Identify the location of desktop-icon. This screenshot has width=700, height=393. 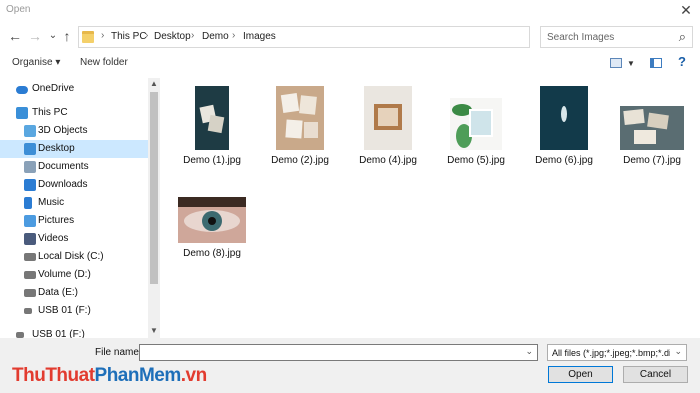
(30, 149).